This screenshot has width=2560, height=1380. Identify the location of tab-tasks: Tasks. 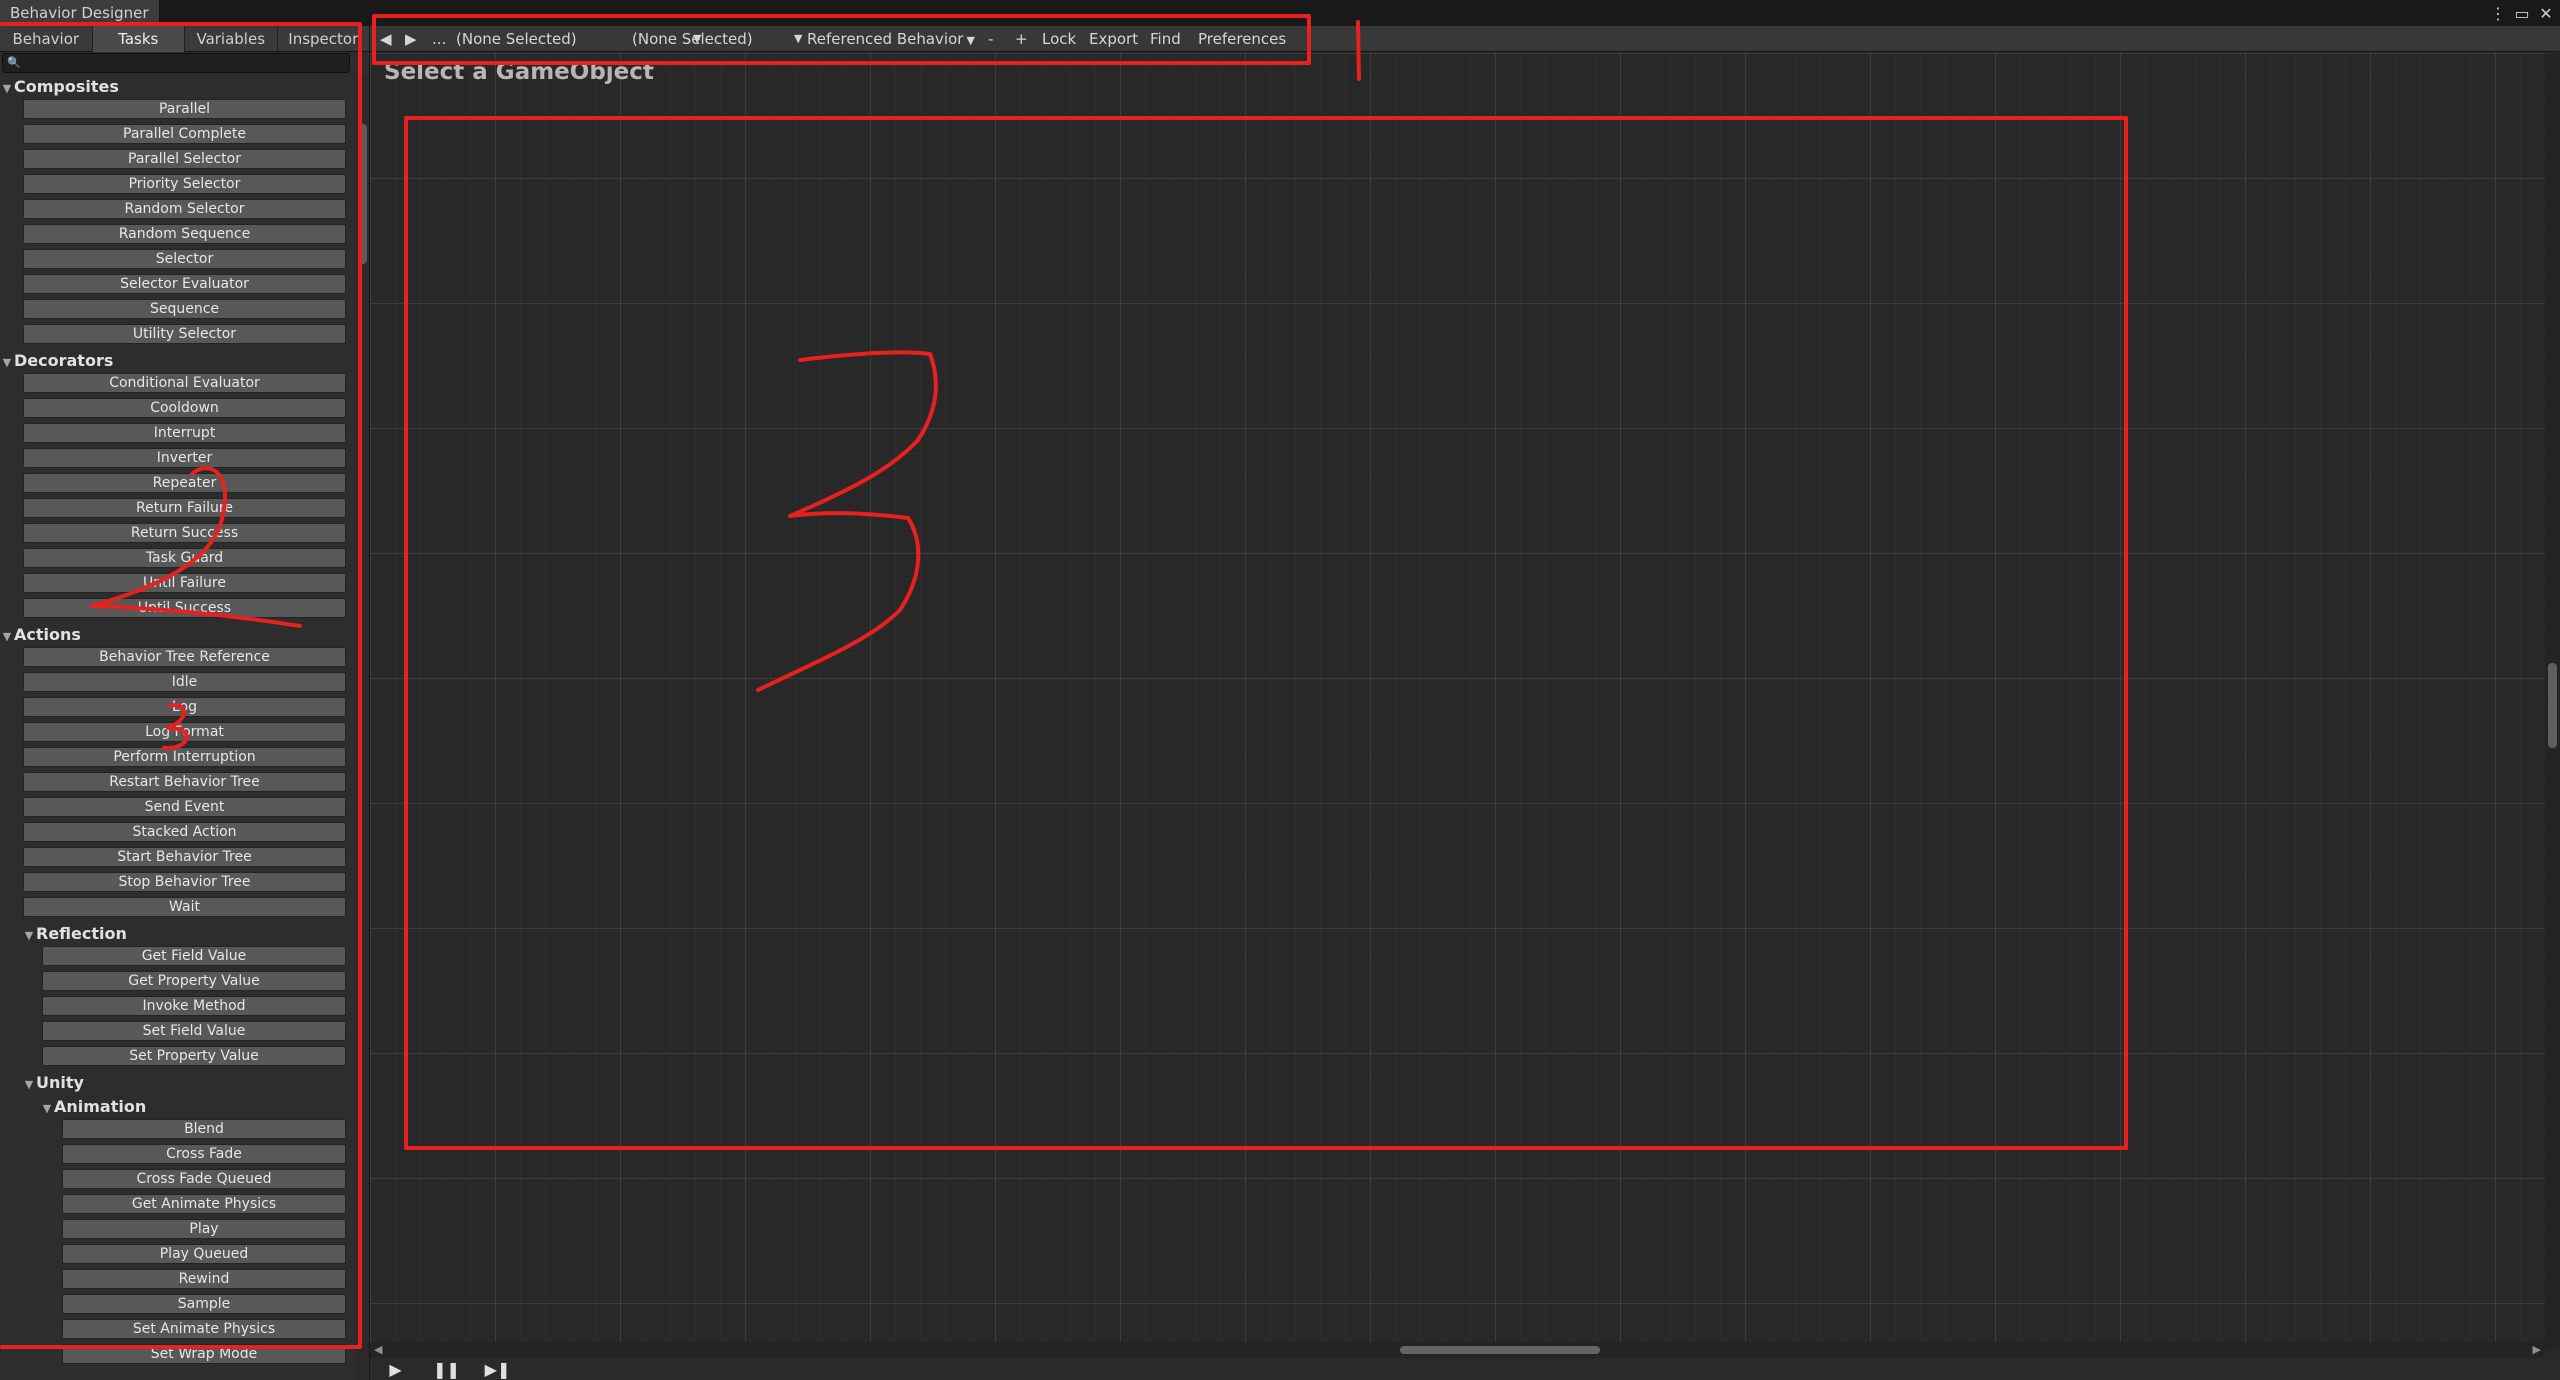
(138, 39).